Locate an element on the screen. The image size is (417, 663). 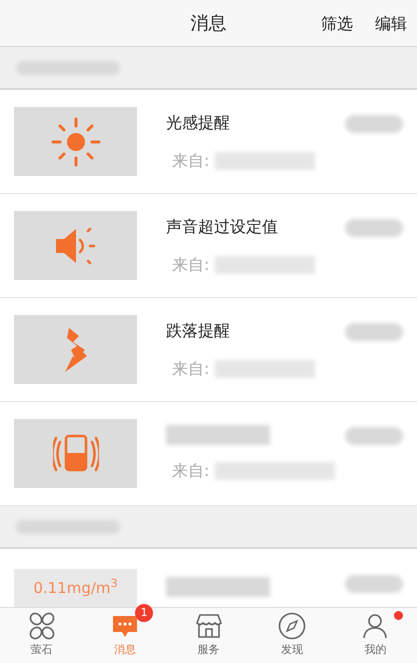
message-title: 声音超过设定值 is located at coordinates (222, 227).